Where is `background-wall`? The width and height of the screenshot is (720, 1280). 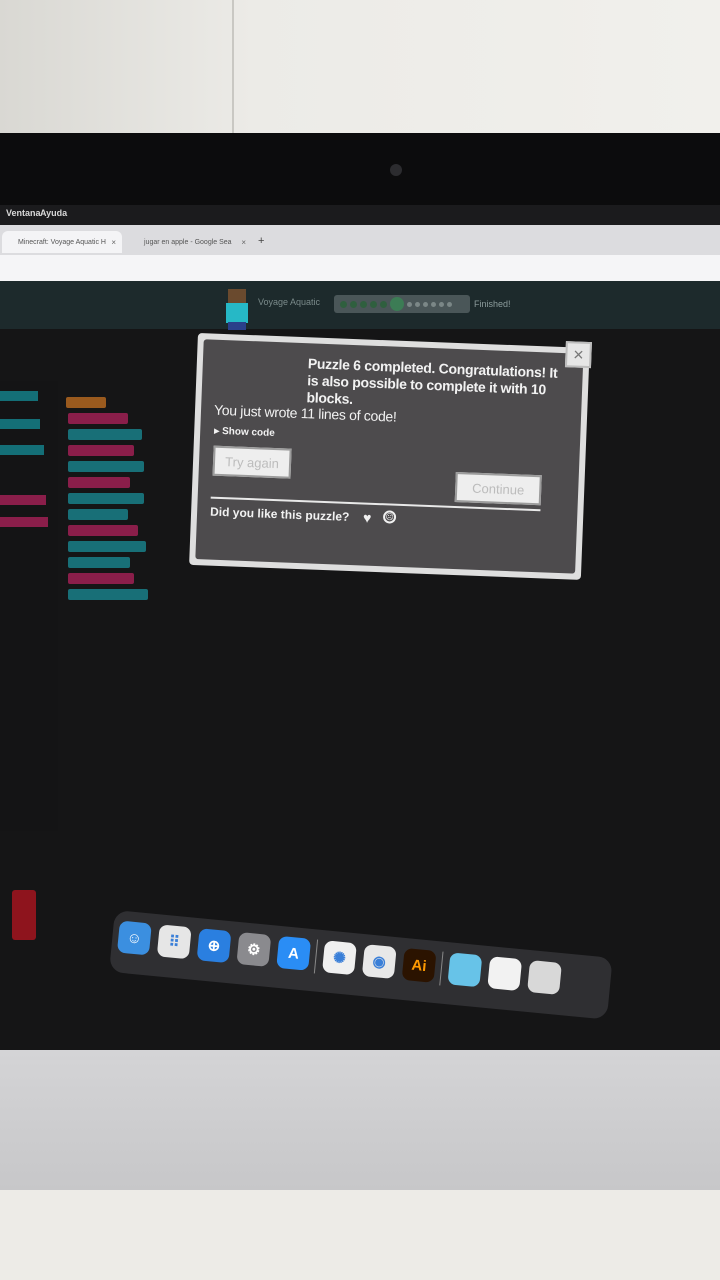
background-wall is located at coordinates (360, 70).